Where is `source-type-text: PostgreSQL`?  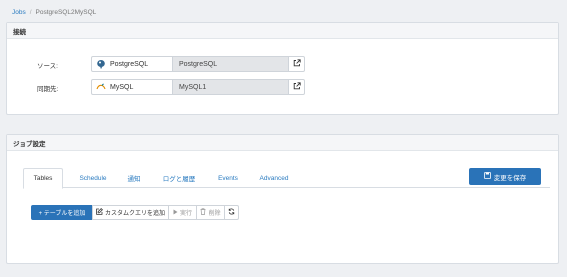
source-type-text: PostgreSQL is located at coordinates (129, 64).